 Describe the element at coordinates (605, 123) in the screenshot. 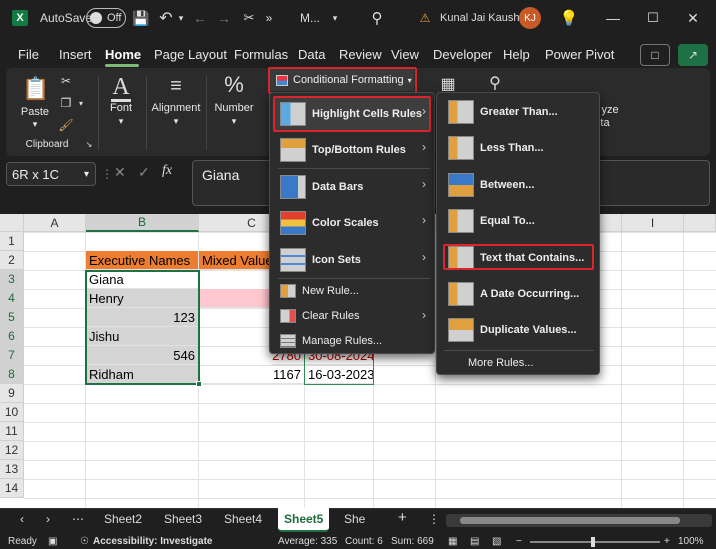

I see `analyze-data-label-2: ta` at that location.